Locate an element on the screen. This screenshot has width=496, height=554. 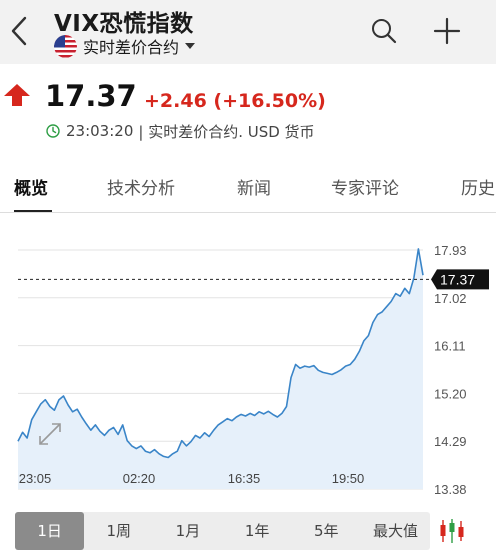
clock-icon is located at coordinates (53, 131).